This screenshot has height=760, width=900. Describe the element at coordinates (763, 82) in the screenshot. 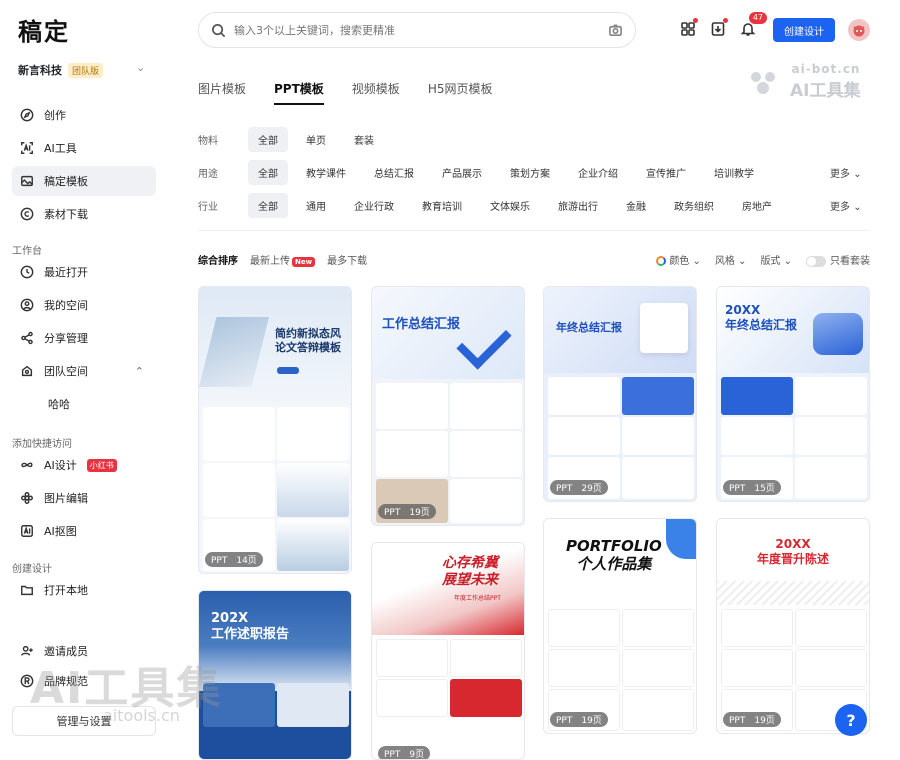

I see `watermark-logo-icon` at that location.